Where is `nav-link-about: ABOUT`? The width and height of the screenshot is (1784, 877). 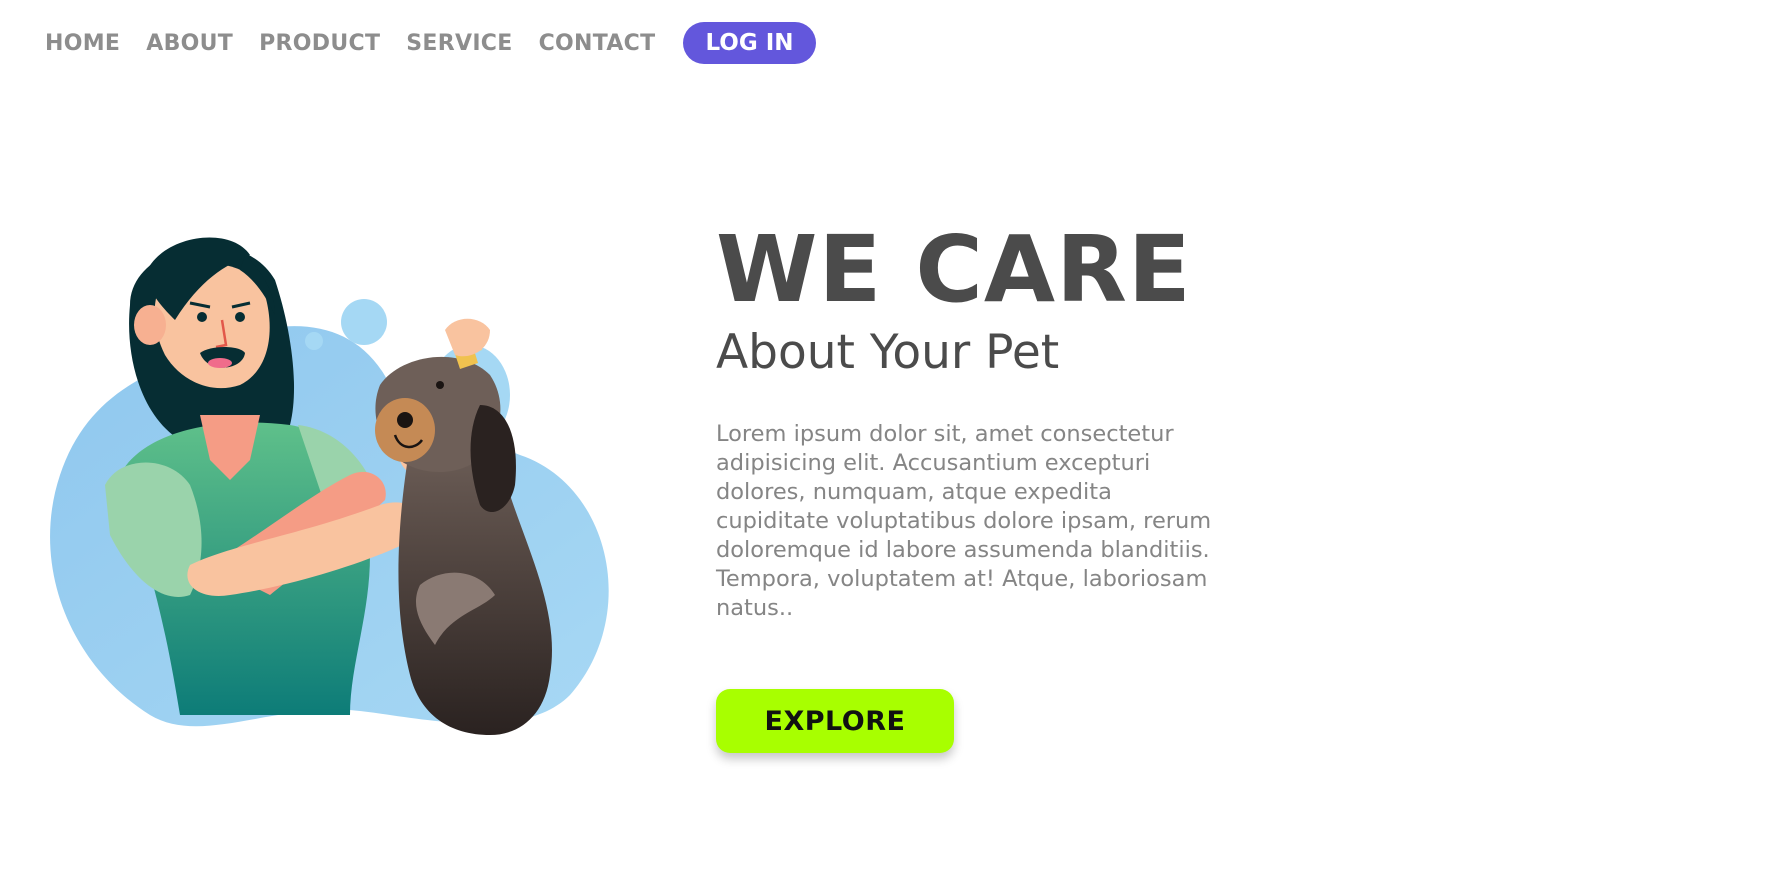
nav-link-about: ABOUT is located at coordinates (189, 43).